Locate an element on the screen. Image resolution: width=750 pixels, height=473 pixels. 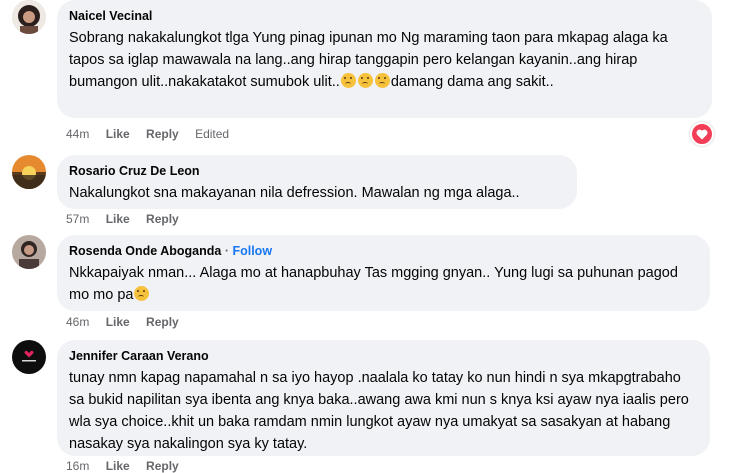
timestamp: 16m is located at coordinates (77, 466).